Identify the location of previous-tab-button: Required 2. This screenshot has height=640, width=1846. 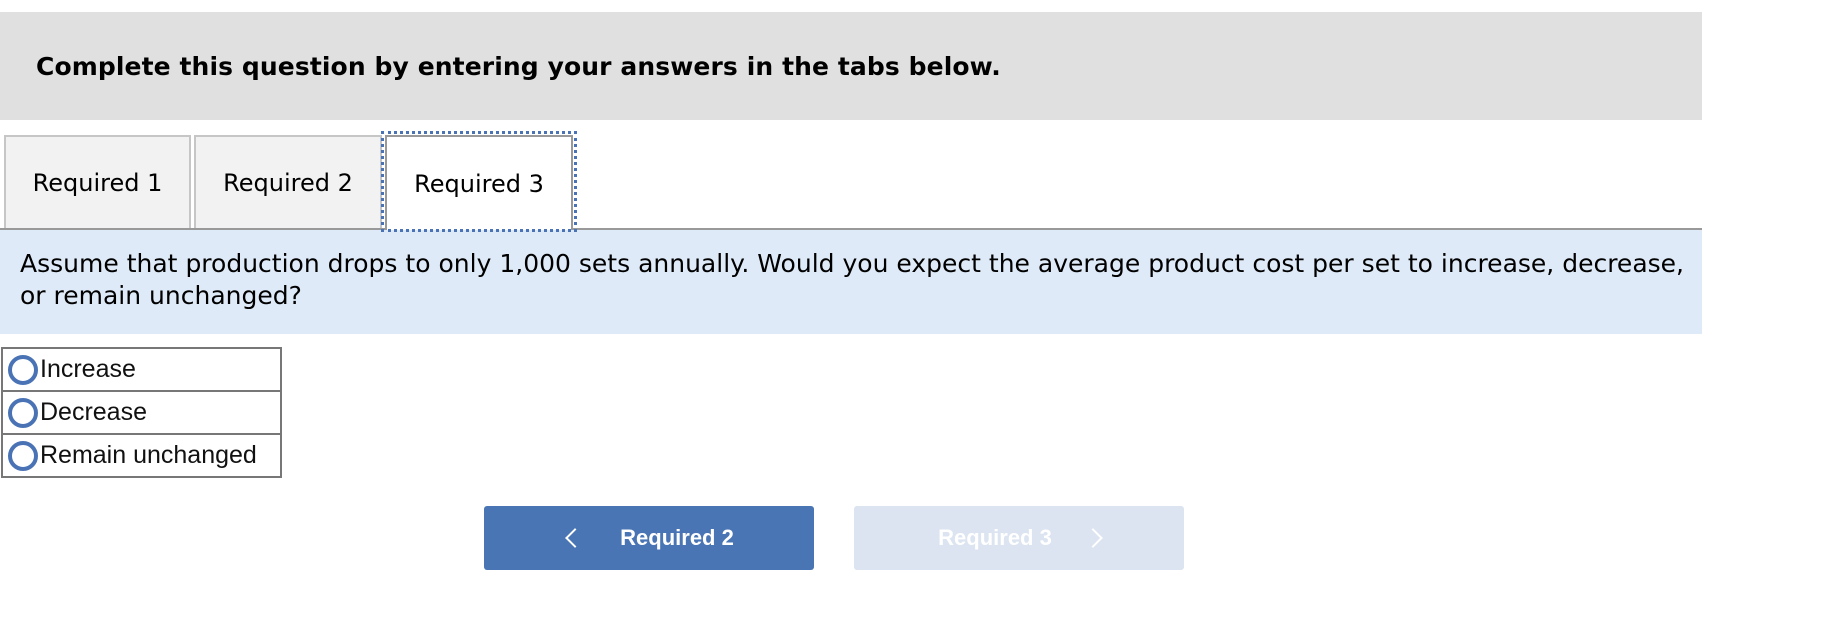
(649, 538).